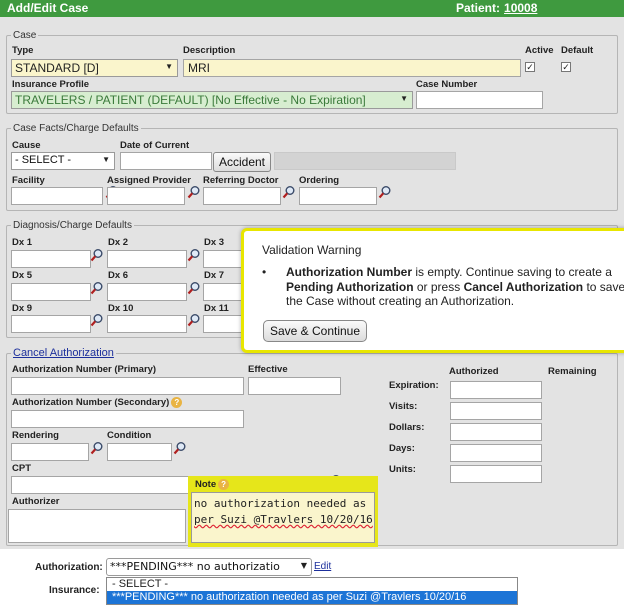 This screenshot has width=624, height=611. I want to click on days-label: Days:, so click(402, 448).